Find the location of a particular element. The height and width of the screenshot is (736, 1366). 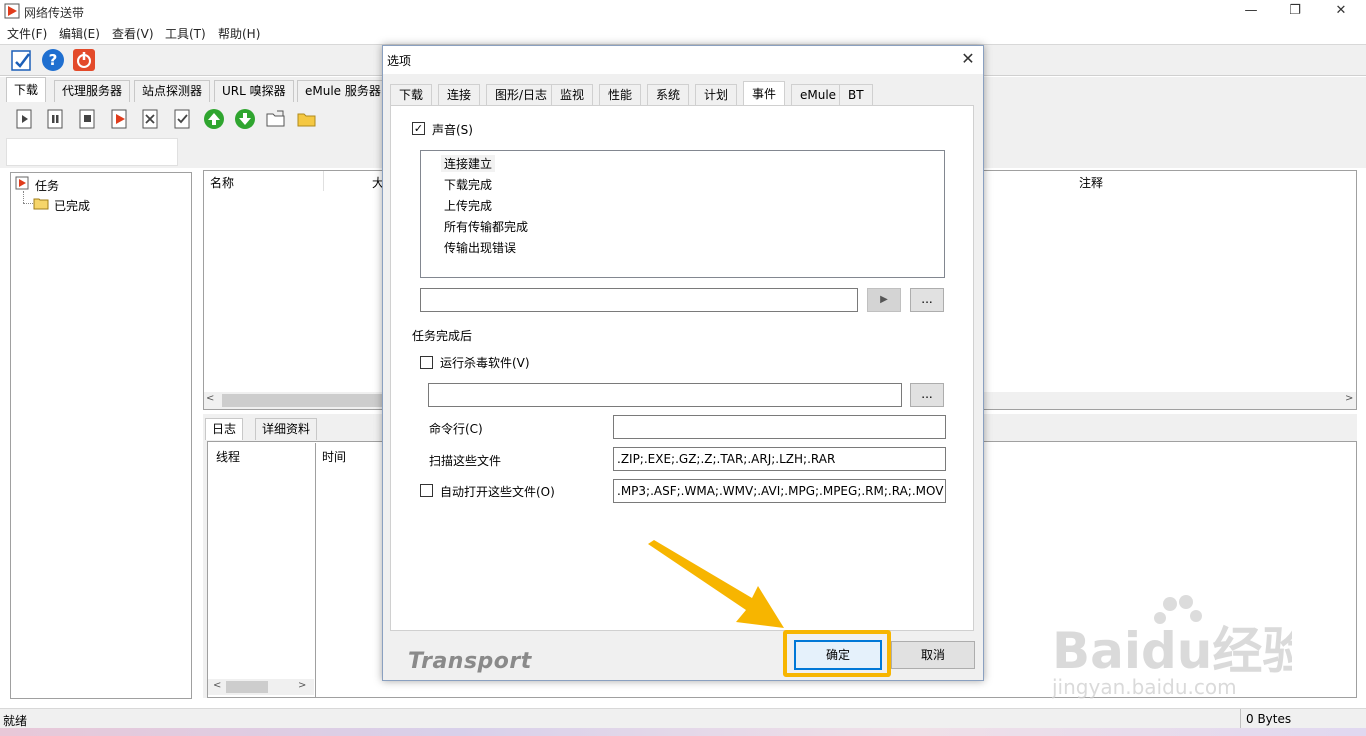

sound-checkbox: ✓ is located at coordinates (418, 128).